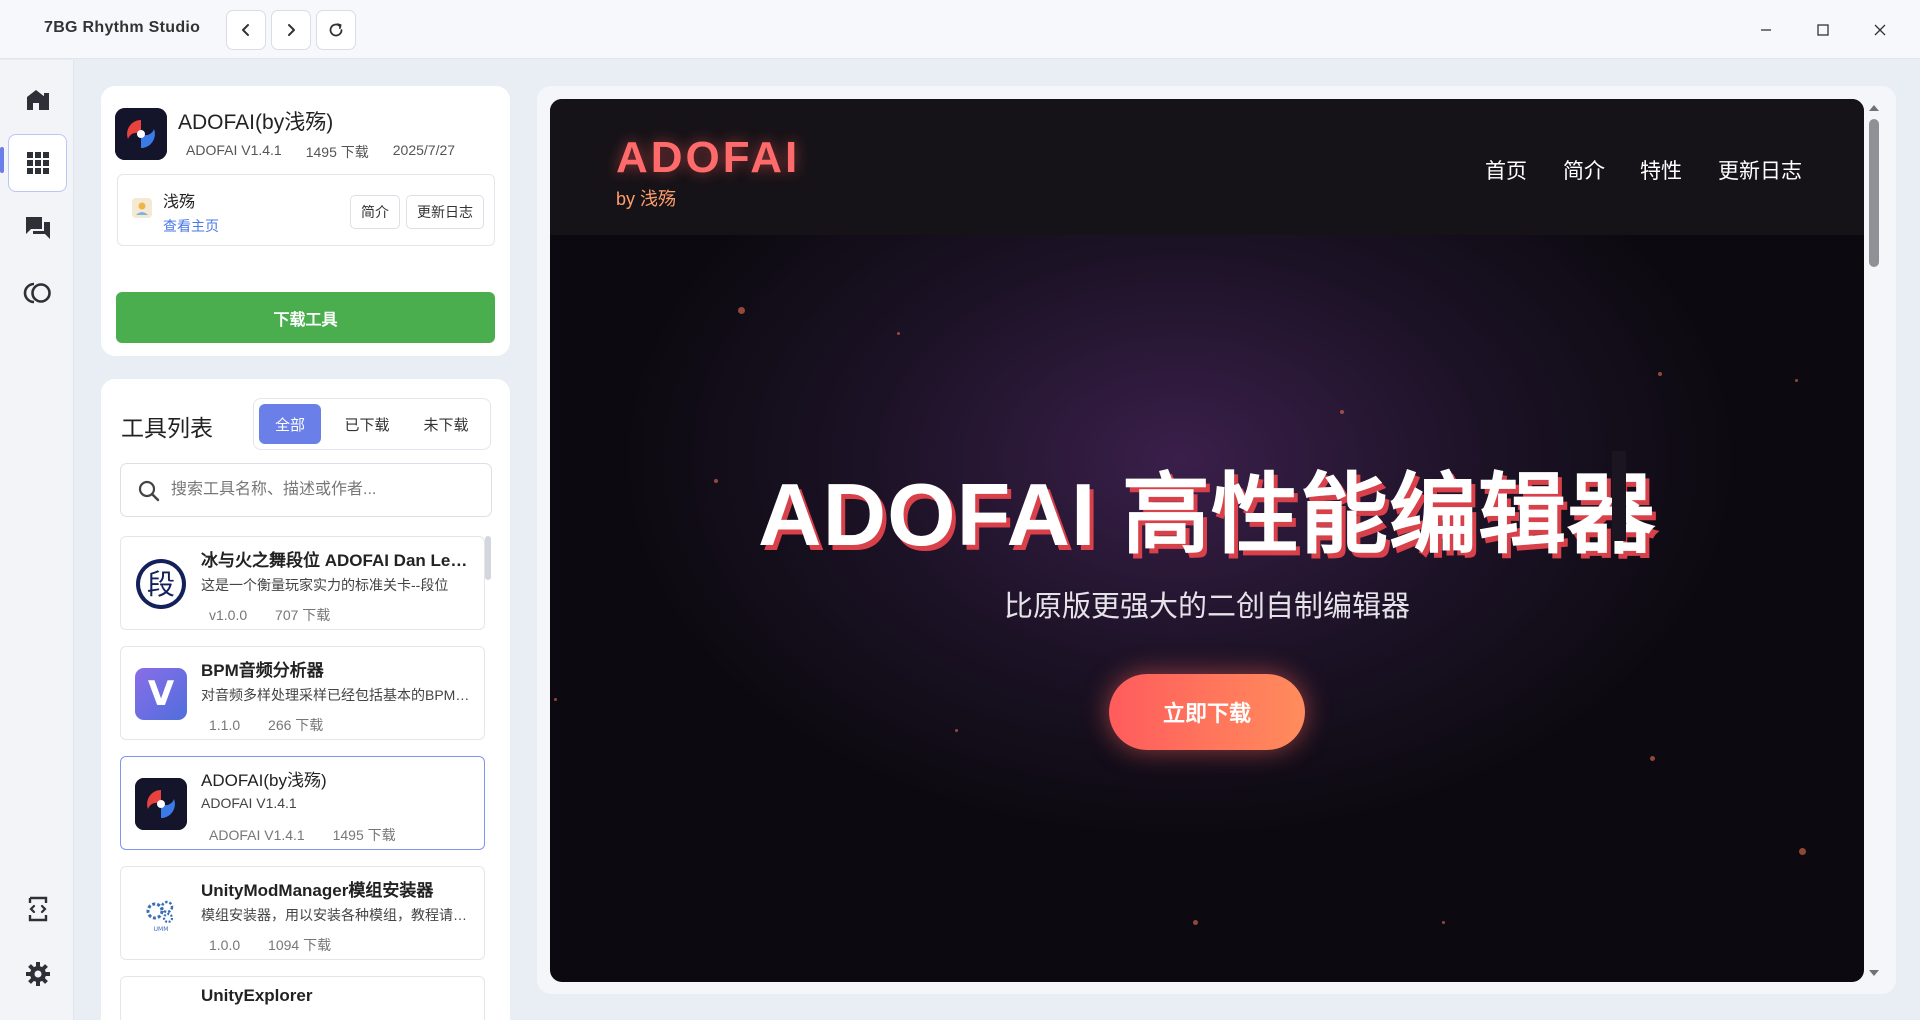 The image size is (1920, 1020). Describe the element at coordinates (1661, 170) in the screenshot. I see `preview-nav-features: 特性` at that location.